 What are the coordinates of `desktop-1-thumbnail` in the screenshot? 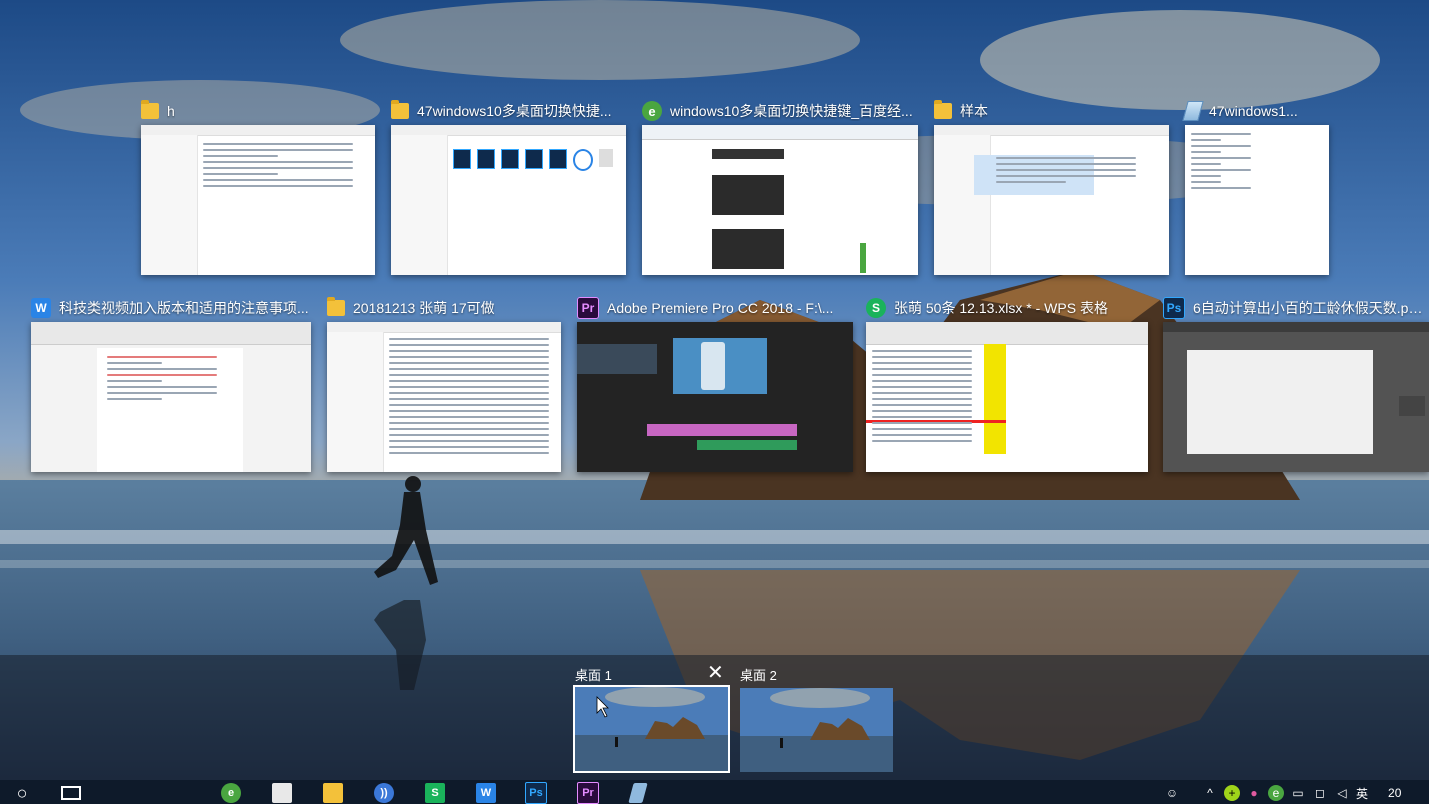 It's located at (651, 729).